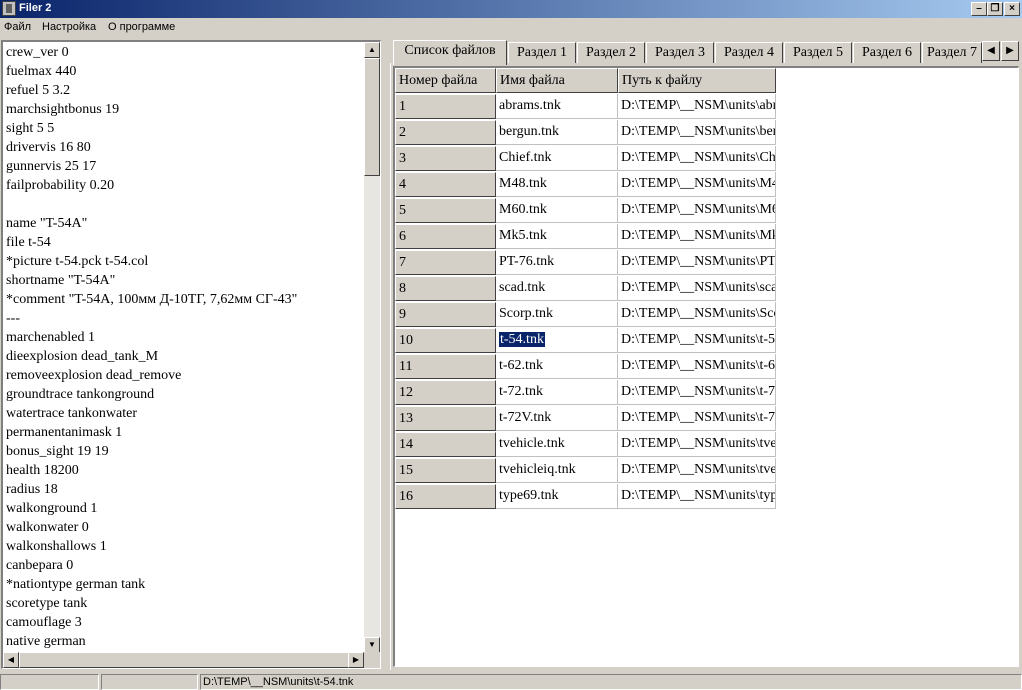 This screenshot has width=1022, height=690. I want to click on editor-line: native german, so click(46, 641).